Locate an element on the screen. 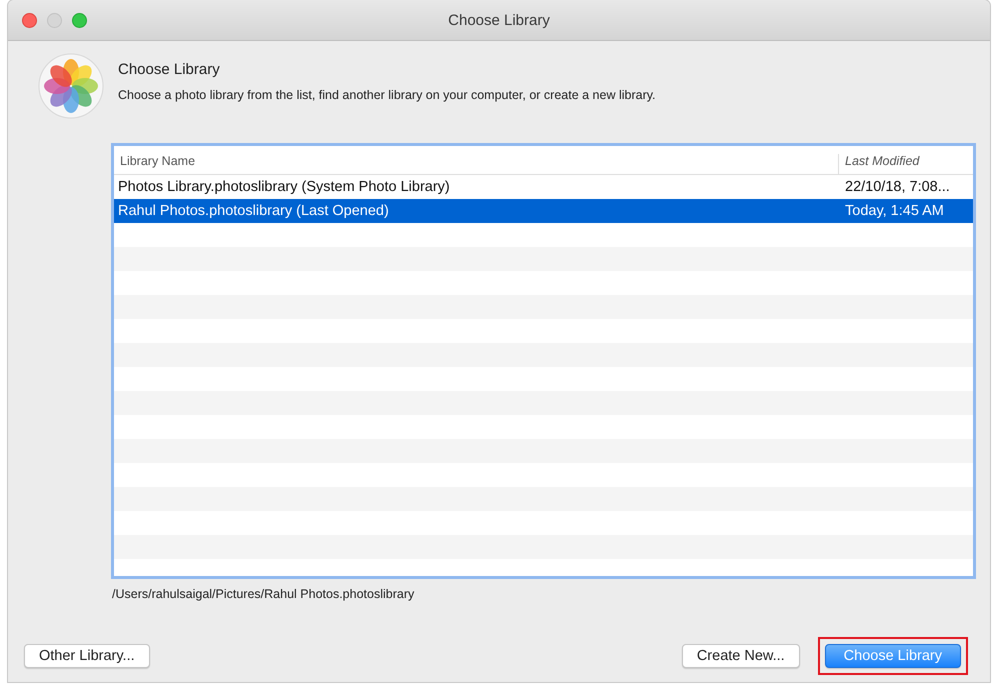 The height and width of the screenshot is (697, 1000). column-header: Library Name is located at coordinates (476, 164).